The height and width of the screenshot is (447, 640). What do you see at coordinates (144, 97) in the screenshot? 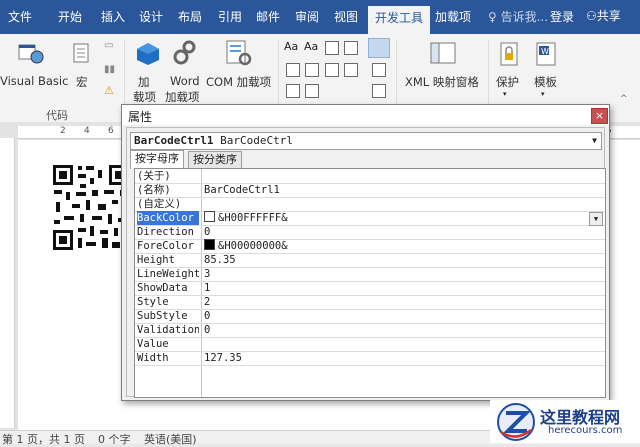
I see `addins-label-line2: 载项` at bounding box center [144, 97].